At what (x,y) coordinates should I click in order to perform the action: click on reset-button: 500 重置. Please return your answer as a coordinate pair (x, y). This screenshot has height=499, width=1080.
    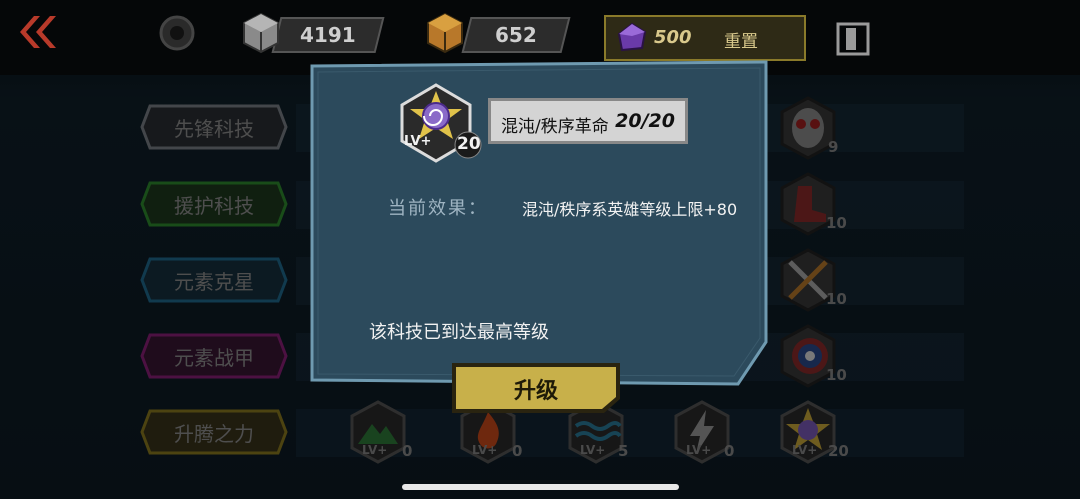
    Looking at the image, I should click on (705, 38).